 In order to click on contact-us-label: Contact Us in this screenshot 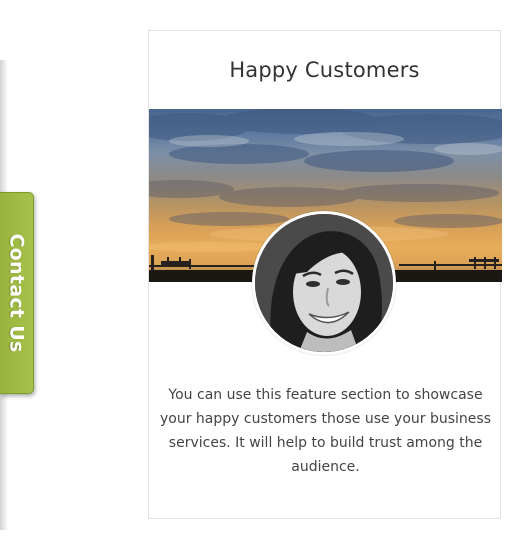, I will do `click(16, 293)`.